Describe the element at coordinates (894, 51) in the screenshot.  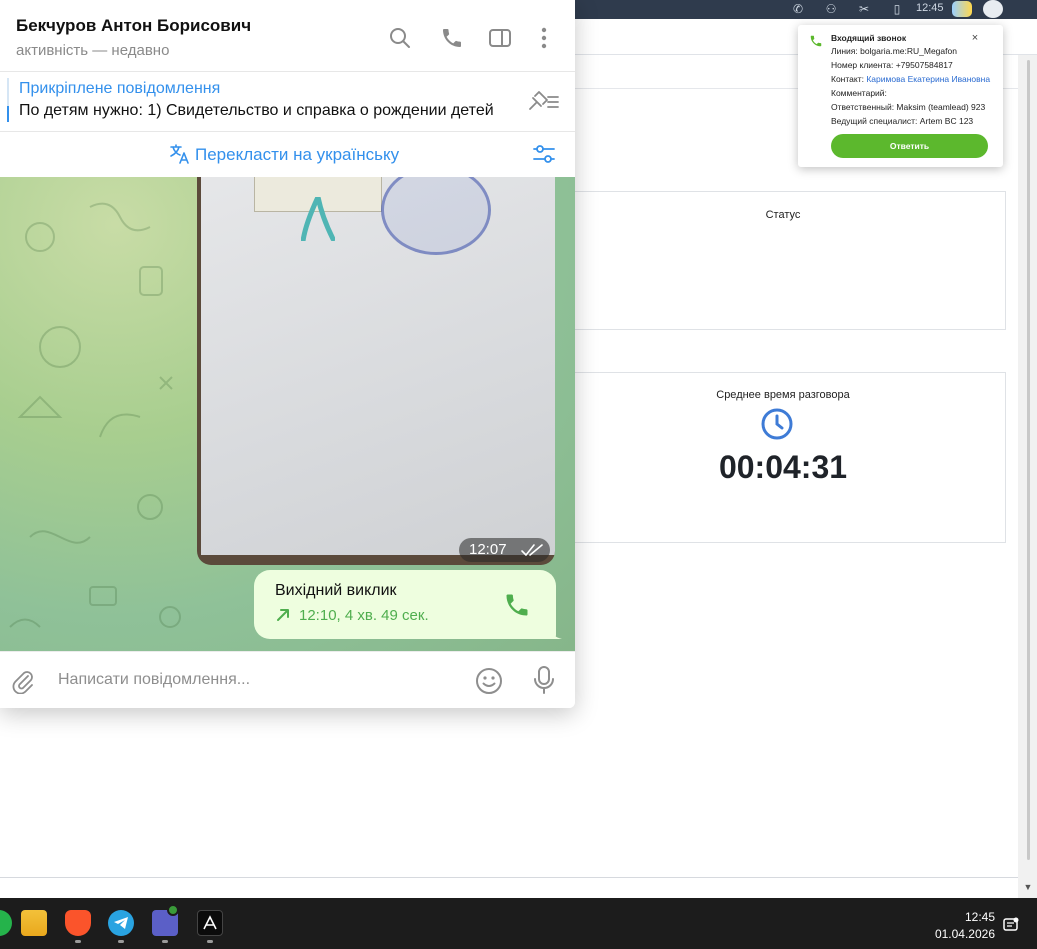
I see `toast-line: Линия: bolgaria.me:RU_Megafon` at that location.